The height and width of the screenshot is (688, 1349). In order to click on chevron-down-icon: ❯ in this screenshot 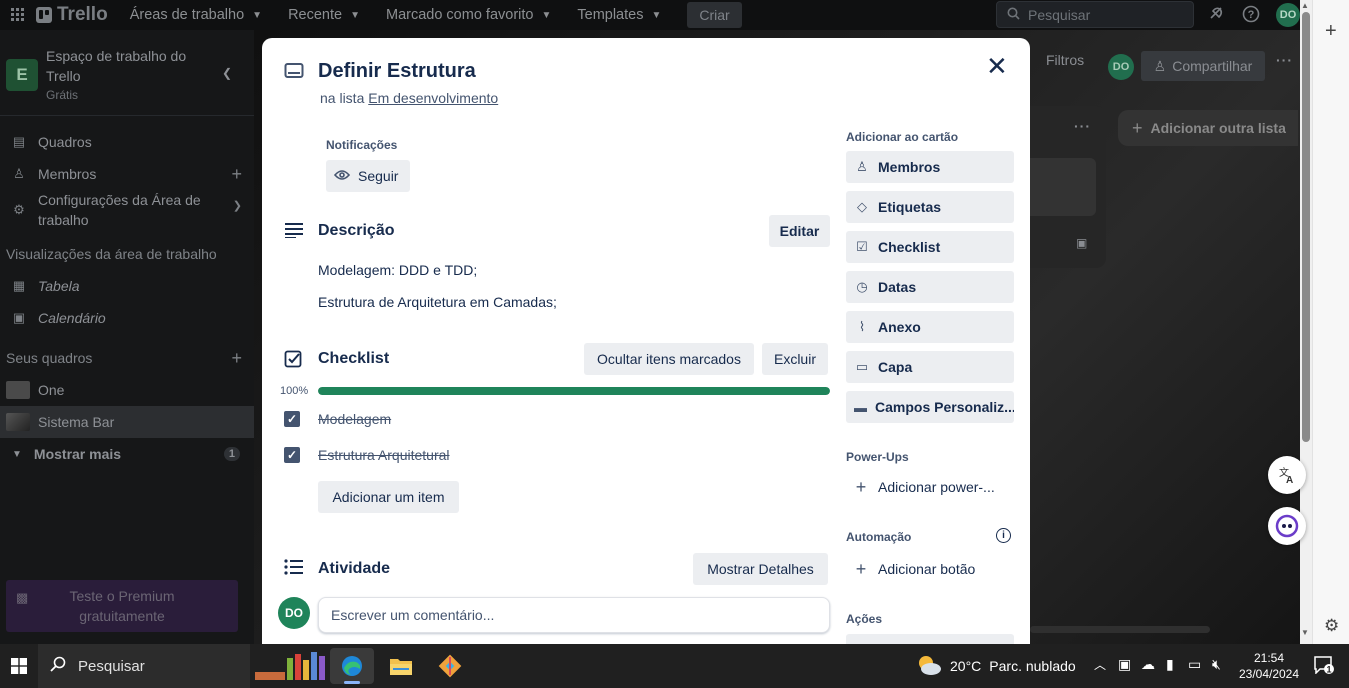, I will do `click(237, 206)`.